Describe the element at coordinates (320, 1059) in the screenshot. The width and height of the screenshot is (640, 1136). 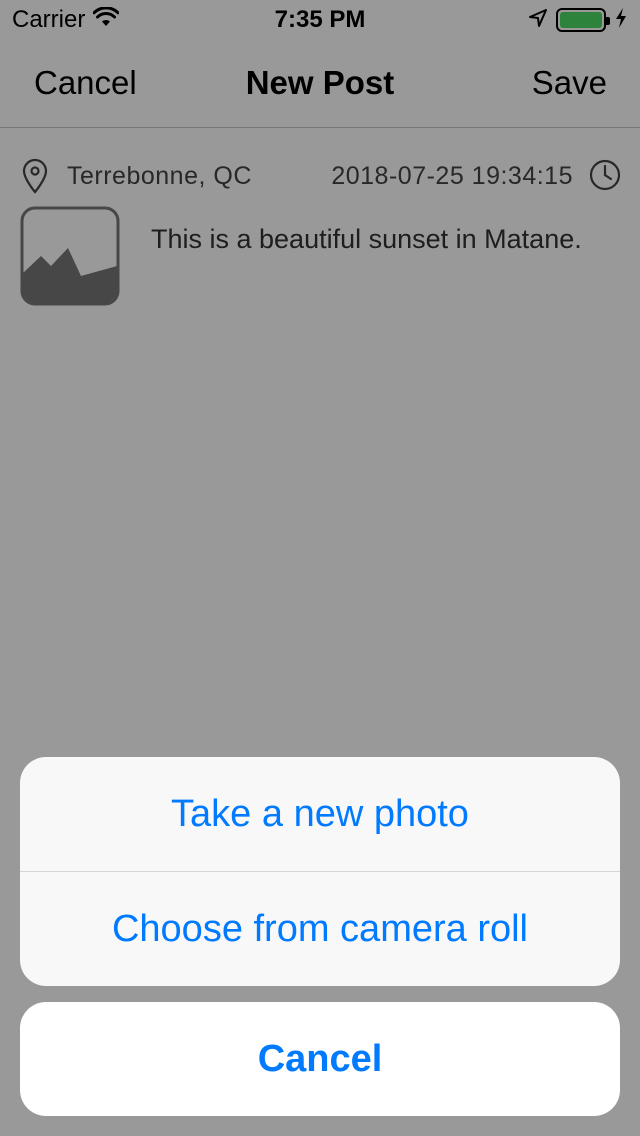
I see `action-sheet-cancel-button: Cancel` at that location.